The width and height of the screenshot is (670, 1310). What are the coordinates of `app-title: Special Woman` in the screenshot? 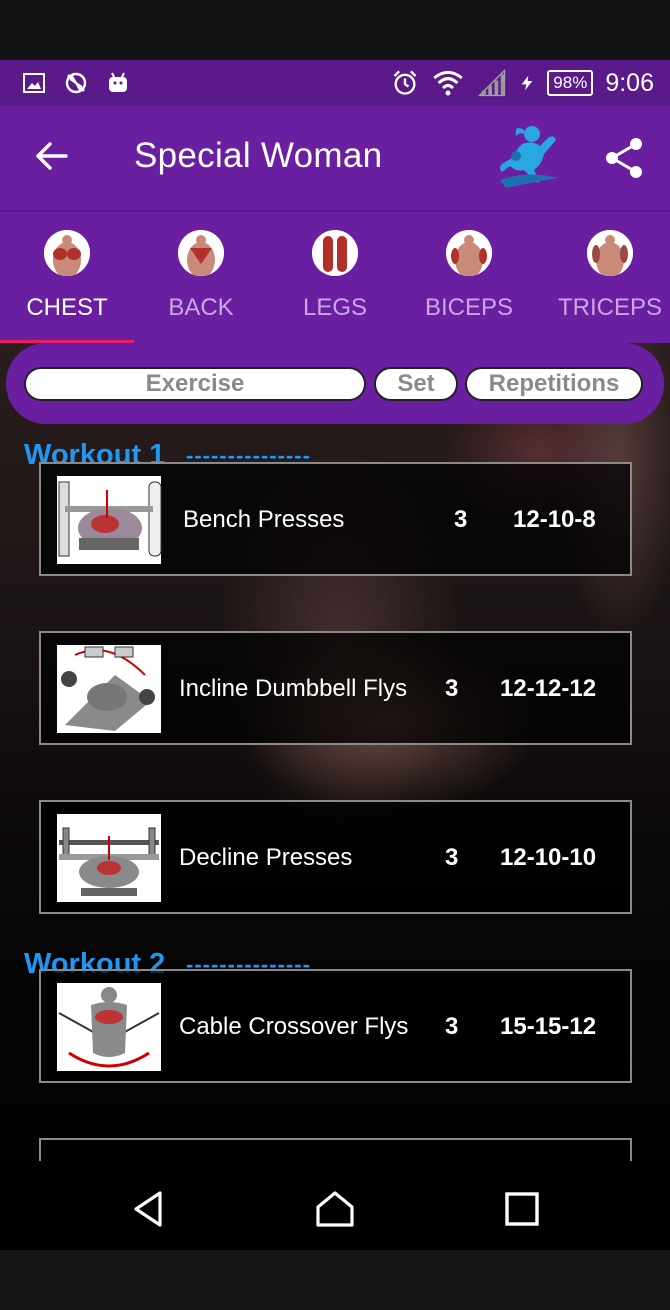 It's located at (258, 155).